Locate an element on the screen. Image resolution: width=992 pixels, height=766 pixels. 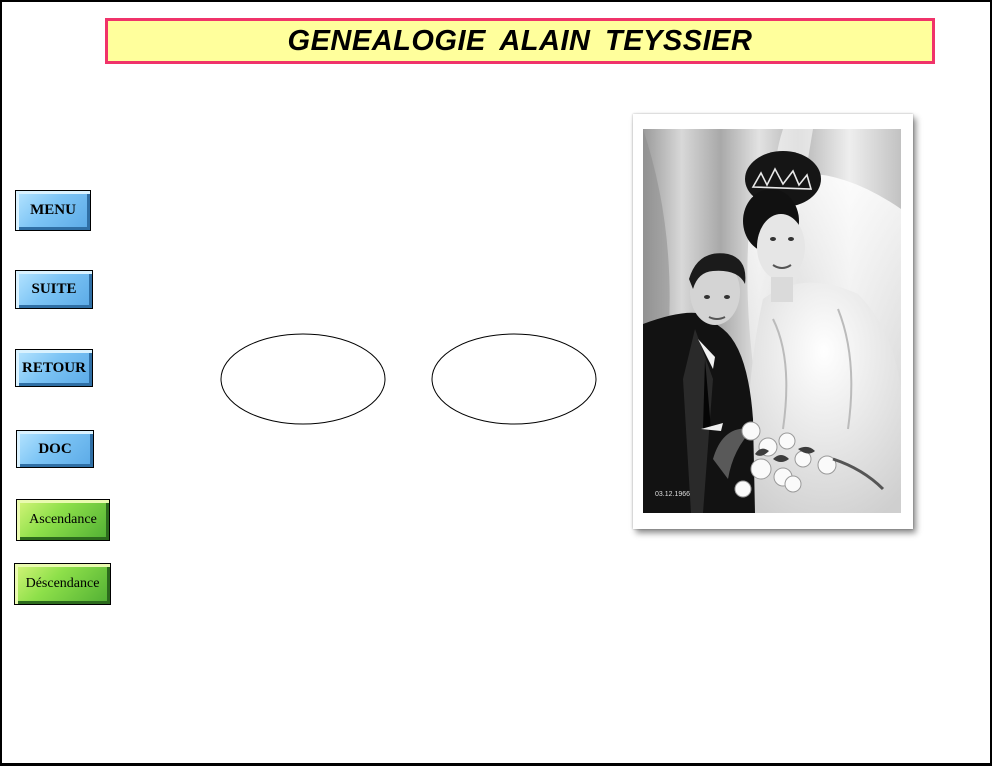
person-oval-right is located at coordinates (514, 379).